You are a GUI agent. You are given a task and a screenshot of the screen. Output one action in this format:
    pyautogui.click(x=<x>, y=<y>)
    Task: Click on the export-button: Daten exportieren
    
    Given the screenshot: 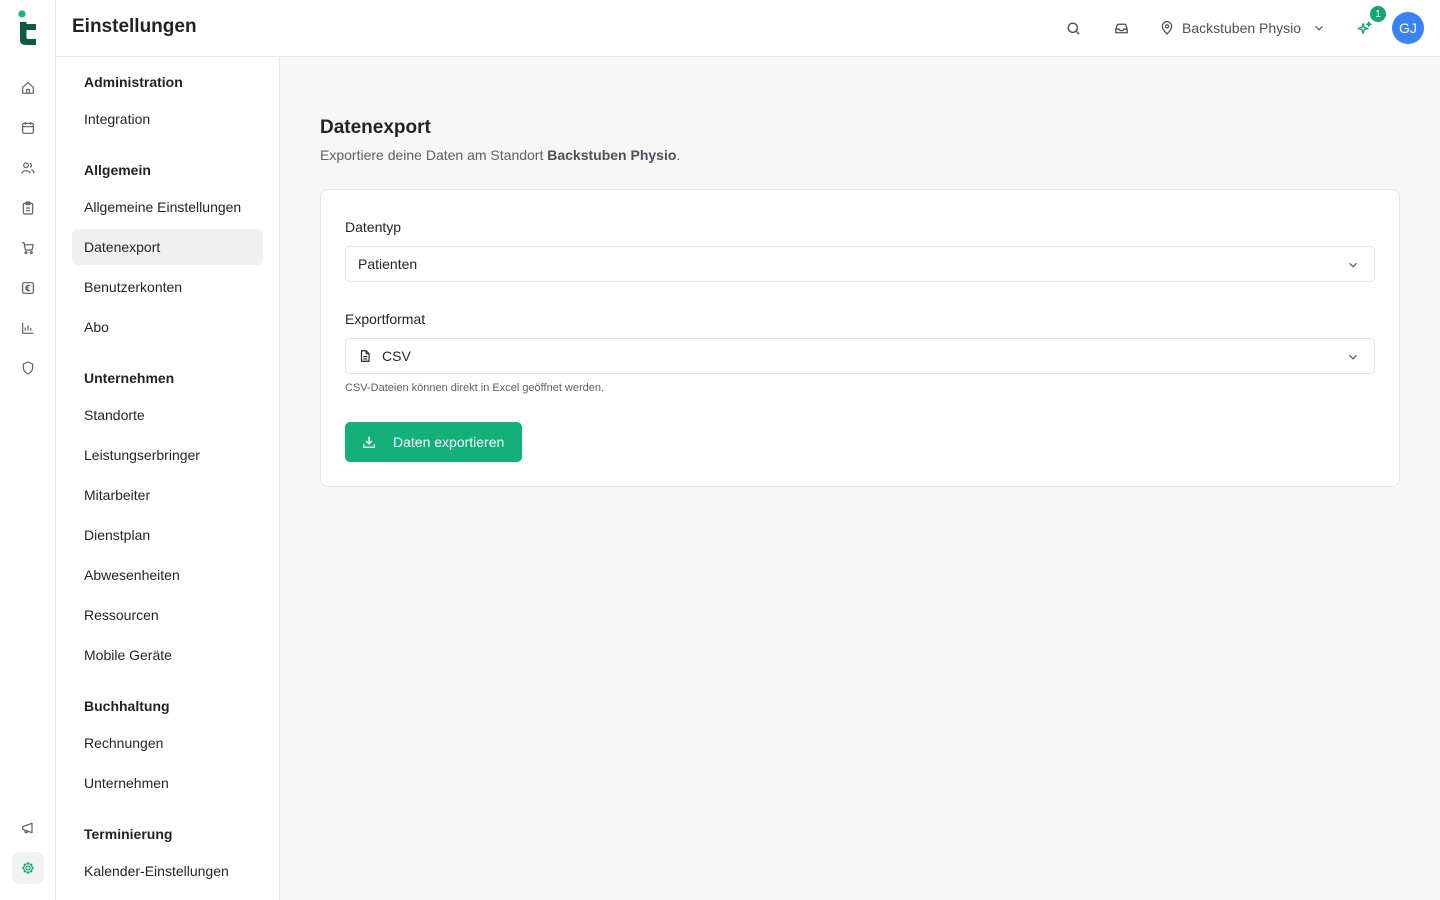 What is the action you would take?
    pyautogui.click(x=433, y=442)
    